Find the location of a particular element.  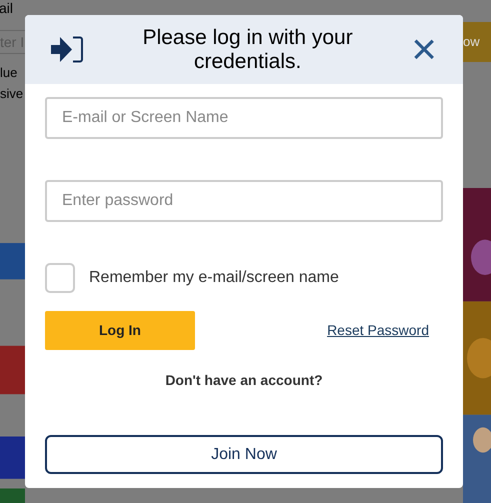

signup-prompt: Don't have an account? is located at coordinates (244, 380).